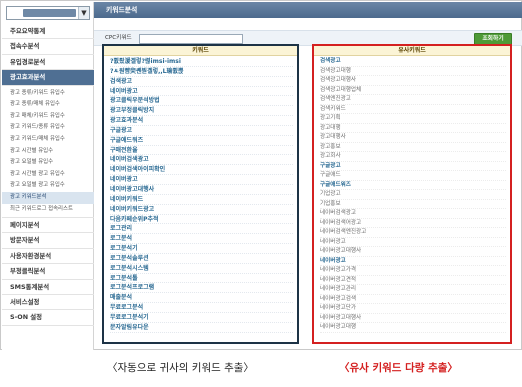 The image size is (522, 387). I want to click on similar-keyword-row: 광고기획, so click(413, 119).